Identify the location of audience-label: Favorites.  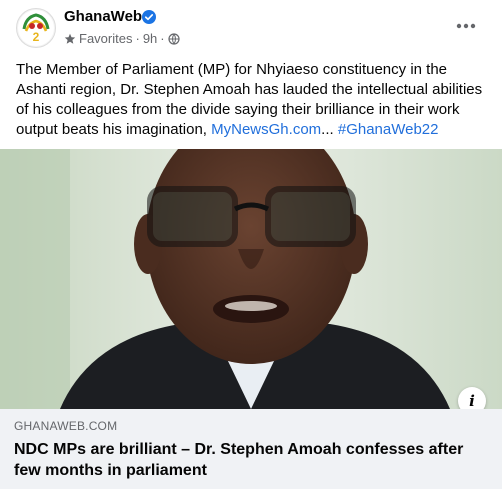
(105, 38).